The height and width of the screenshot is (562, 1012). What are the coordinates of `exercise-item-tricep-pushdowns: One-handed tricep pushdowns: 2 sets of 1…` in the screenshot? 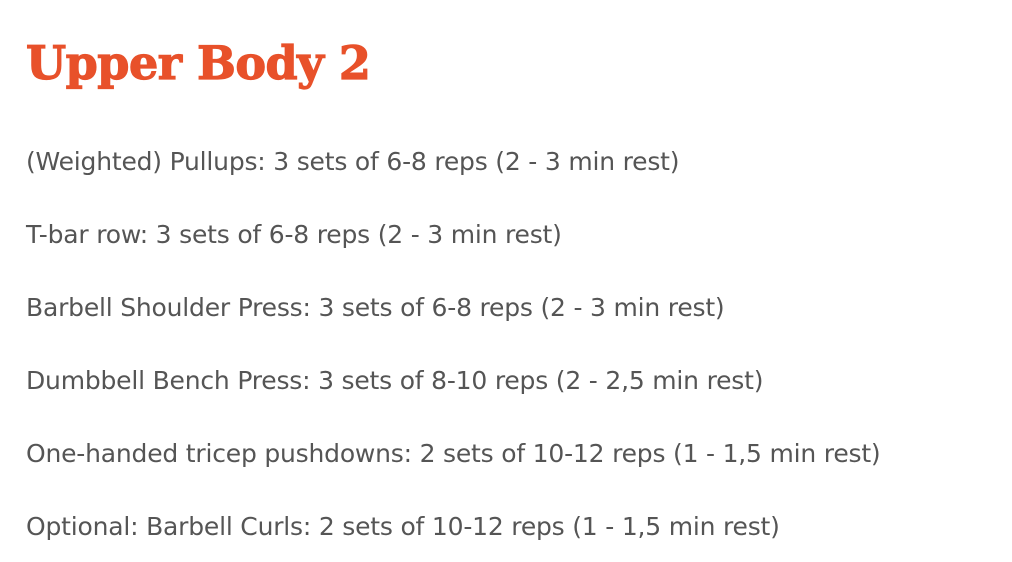 It's located at (453, 453).